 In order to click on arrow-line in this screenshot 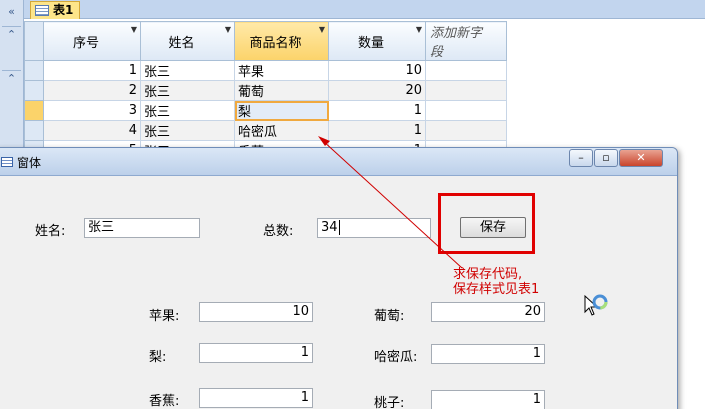, I will do `click(392, 204)`.